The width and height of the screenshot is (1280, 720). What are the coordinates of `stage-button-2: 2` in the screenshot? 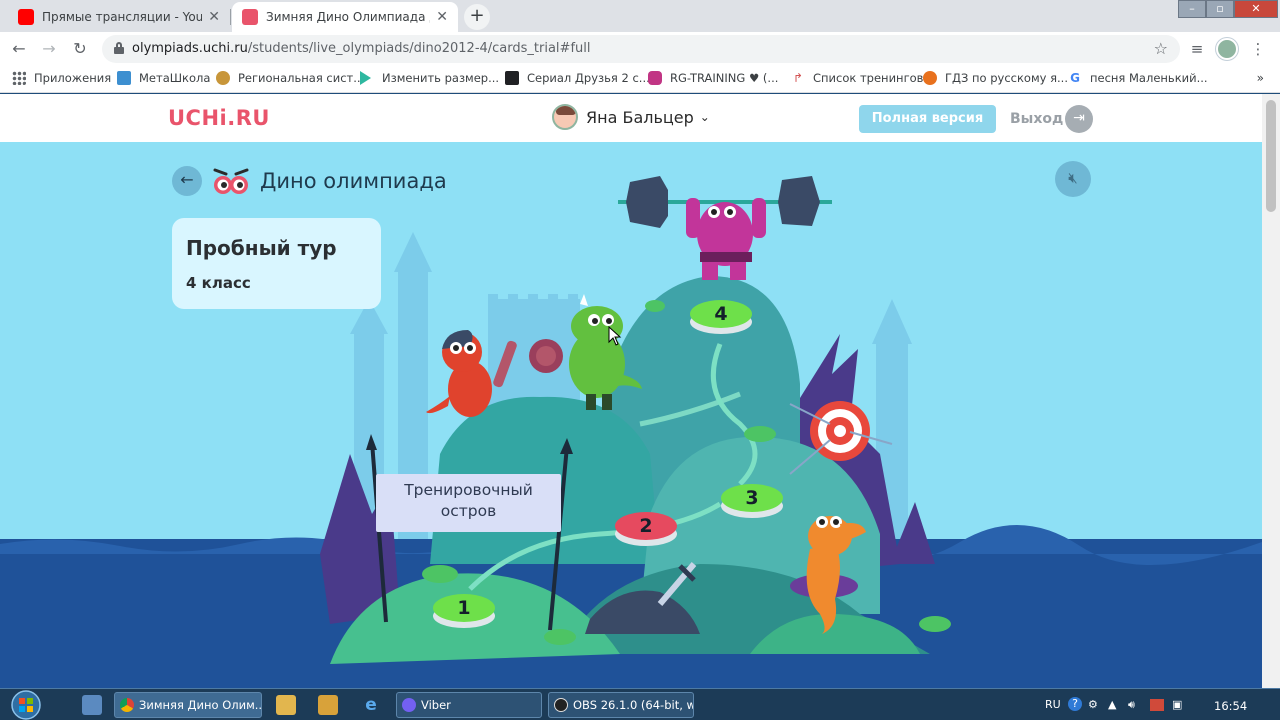 It's located at (646, 528).